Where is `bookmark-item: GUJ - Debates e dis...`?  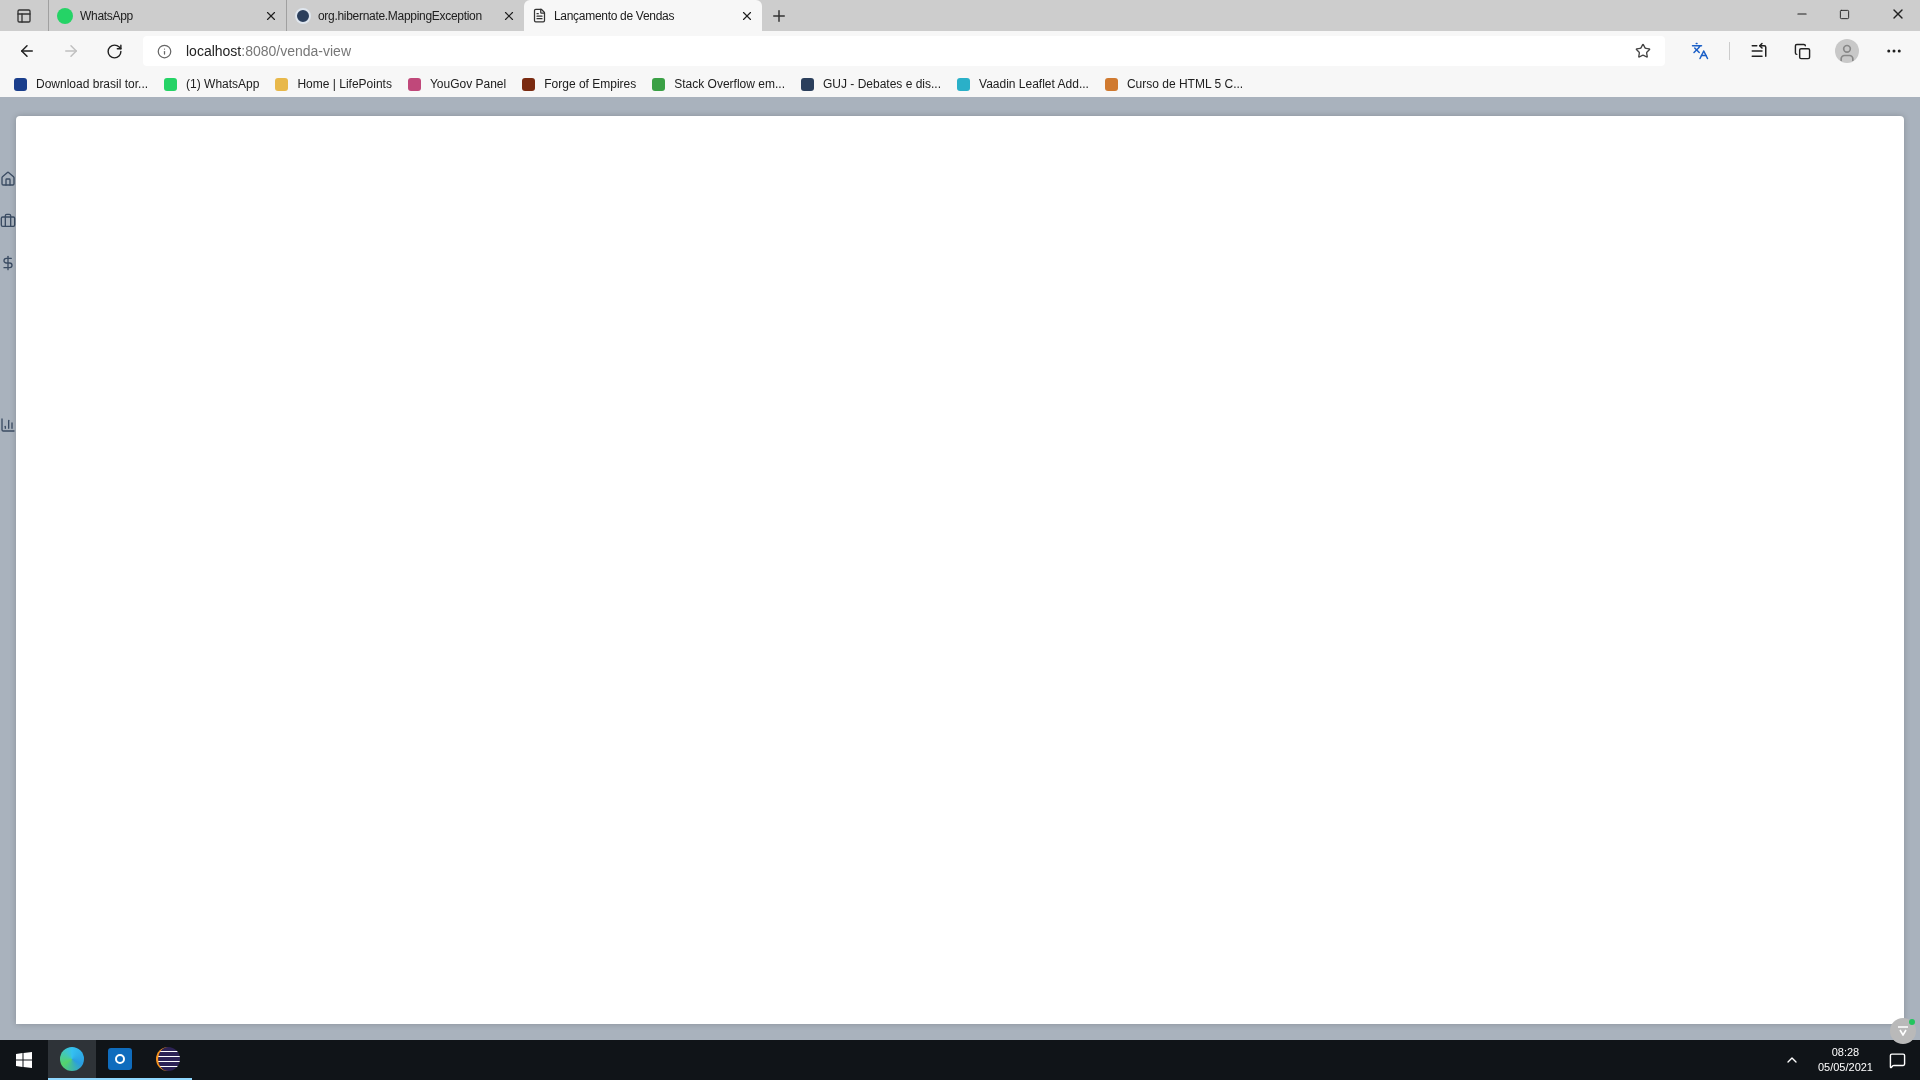 bookmark-item: GUJ - Debates e dis... is located at coordinates (870, 84).